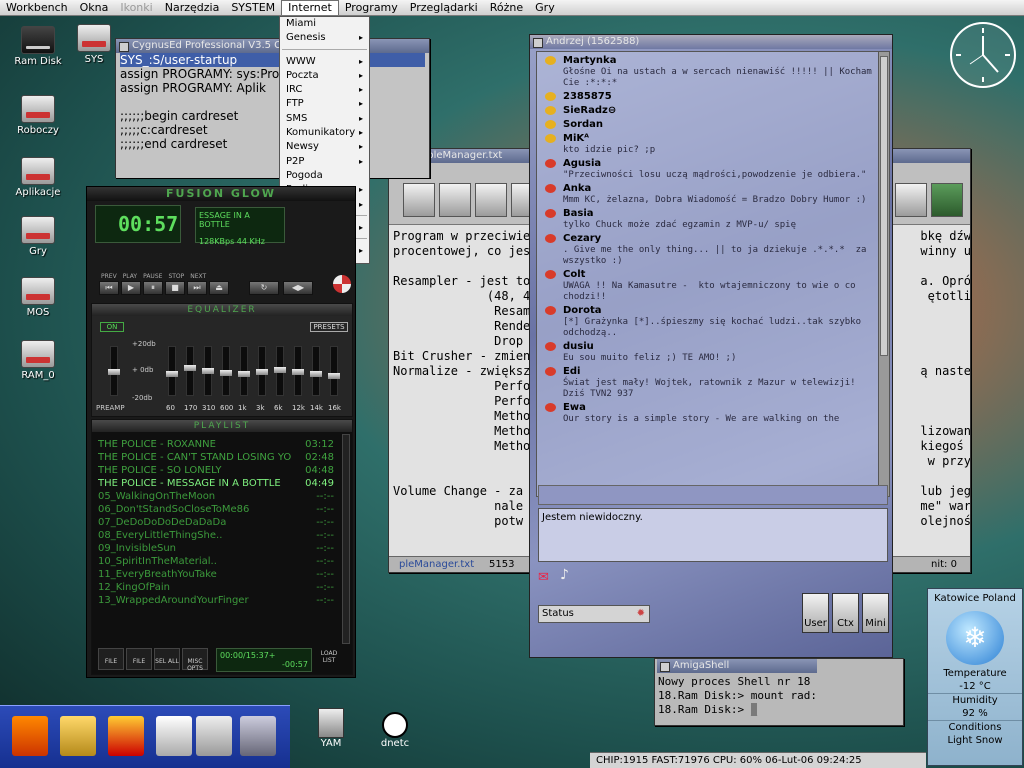  I want to click on ctx-button: Ctx, so click(845, 613).